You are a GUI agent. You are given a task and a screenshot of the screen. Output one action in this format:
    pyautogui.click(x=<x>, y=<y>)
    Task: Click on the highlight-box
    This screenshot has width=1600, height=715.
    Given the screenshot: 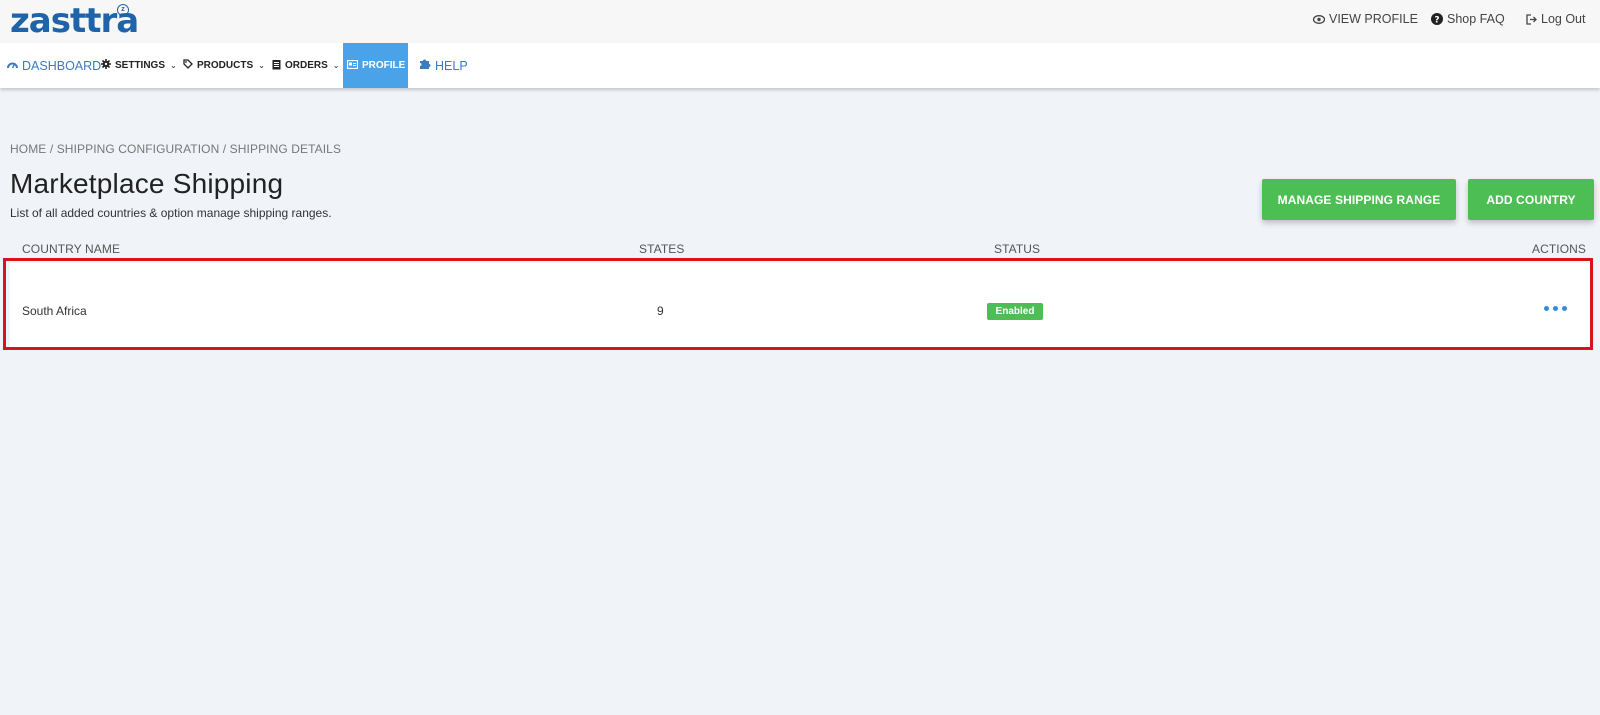 What is the action you would take?
    pyautogui.click(x=798, y=304)
    